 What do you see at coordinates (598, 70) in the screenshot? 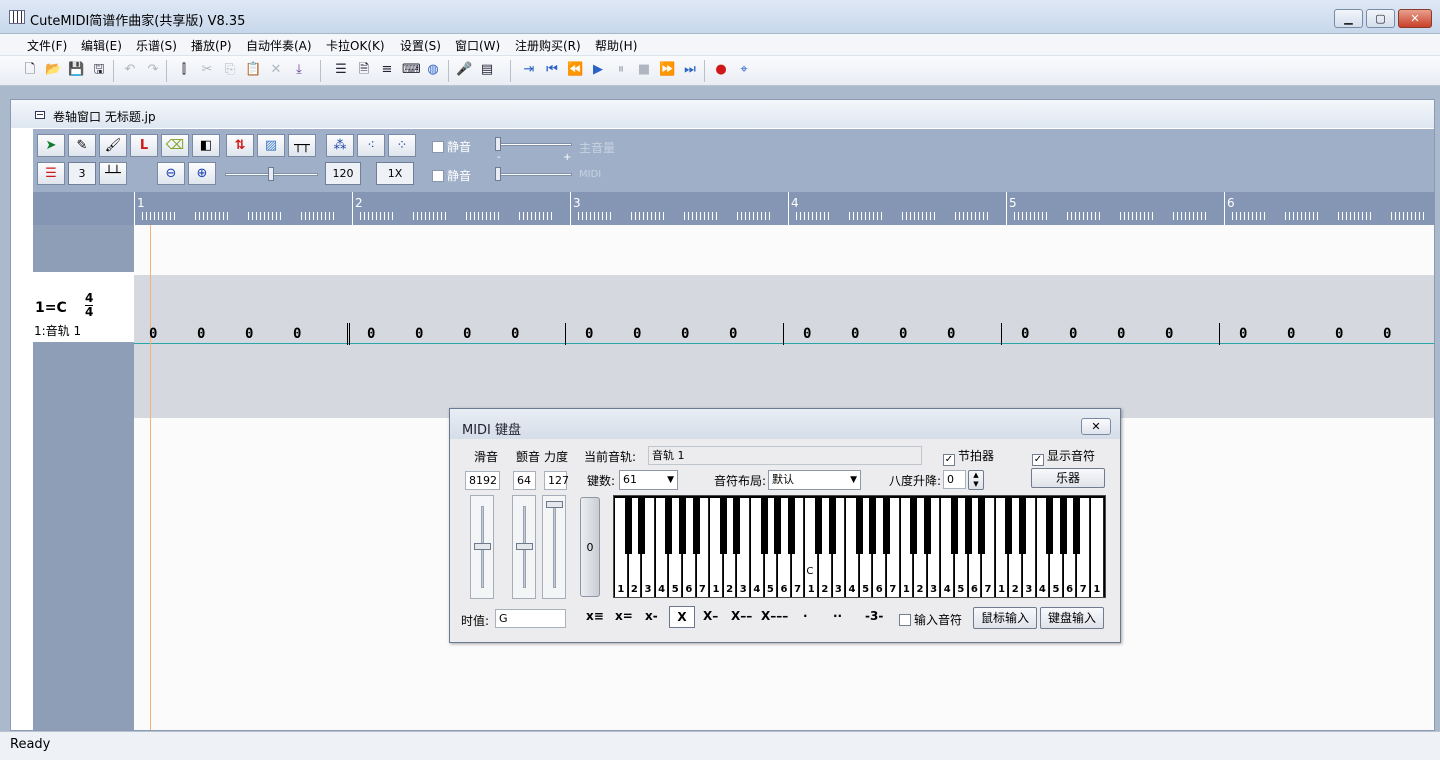
I see `play-icon: ▶` at bounding box center [598, 70].